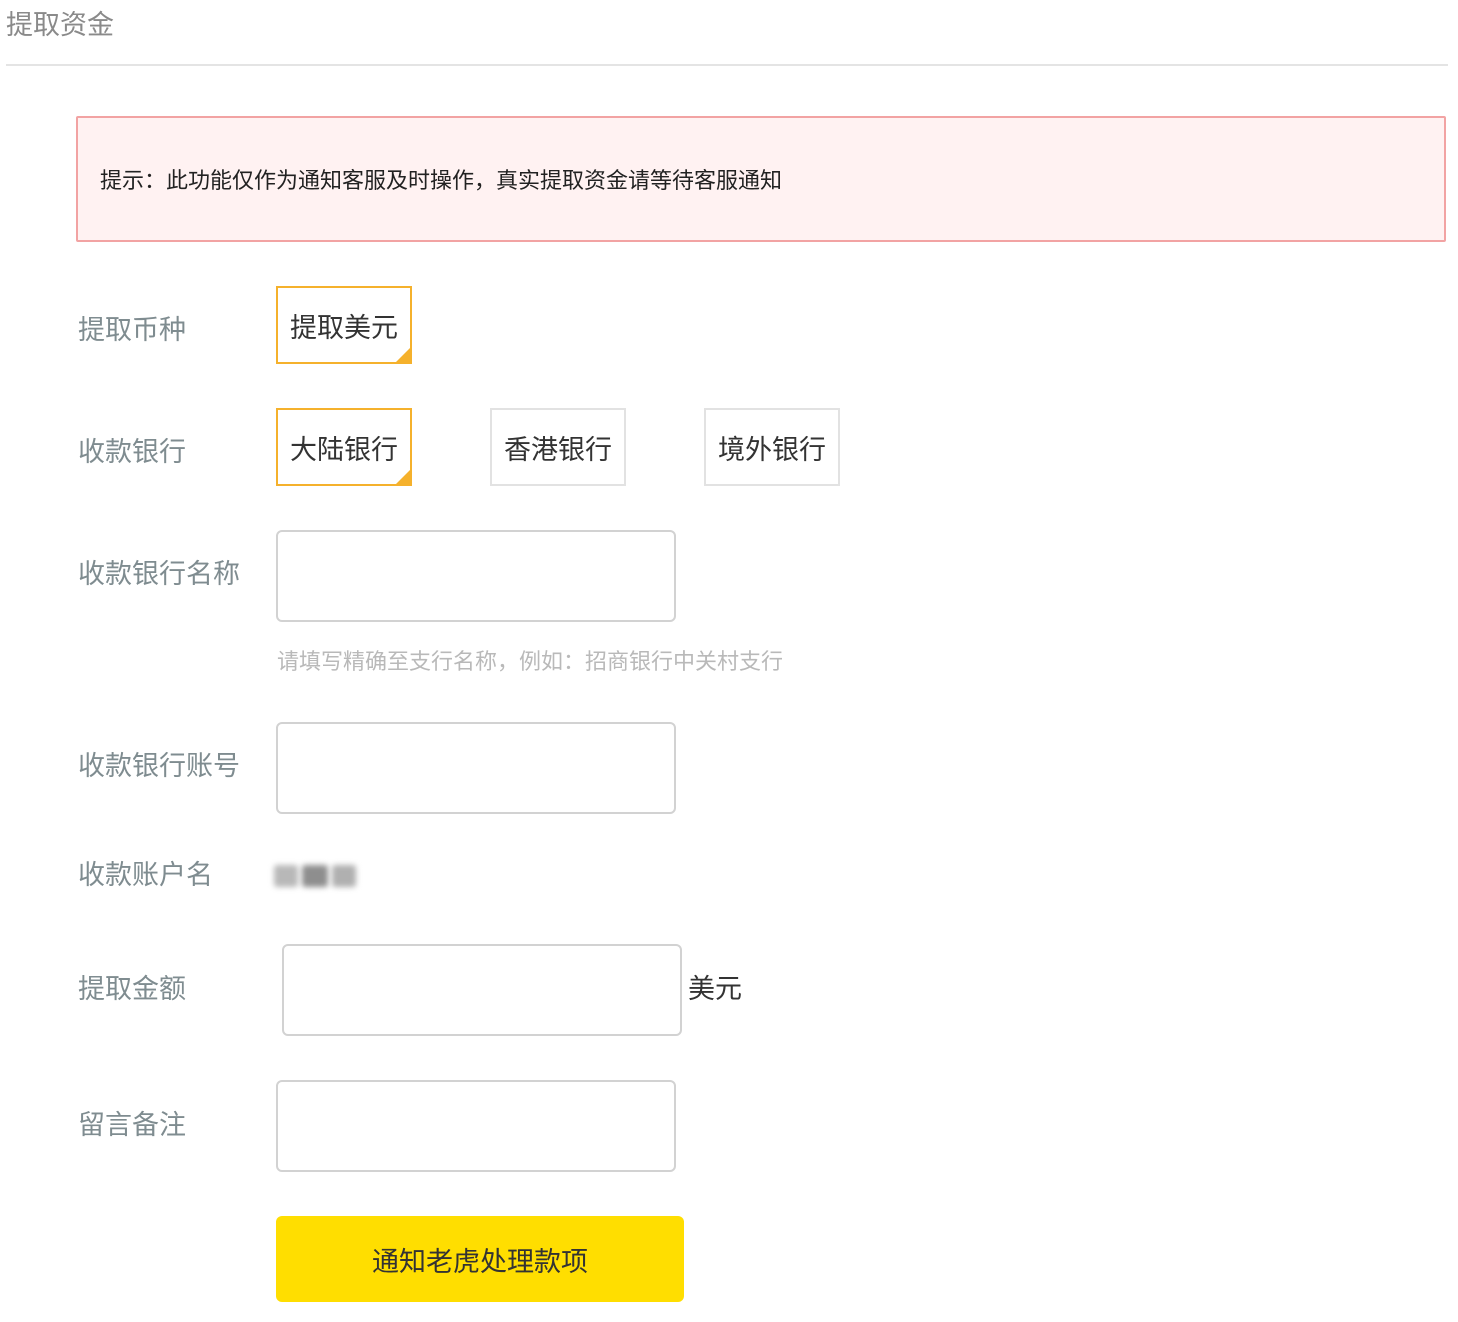 This screenshot has height=1322, width=1458. I want to click on bank-name-input, so click(476, 576).